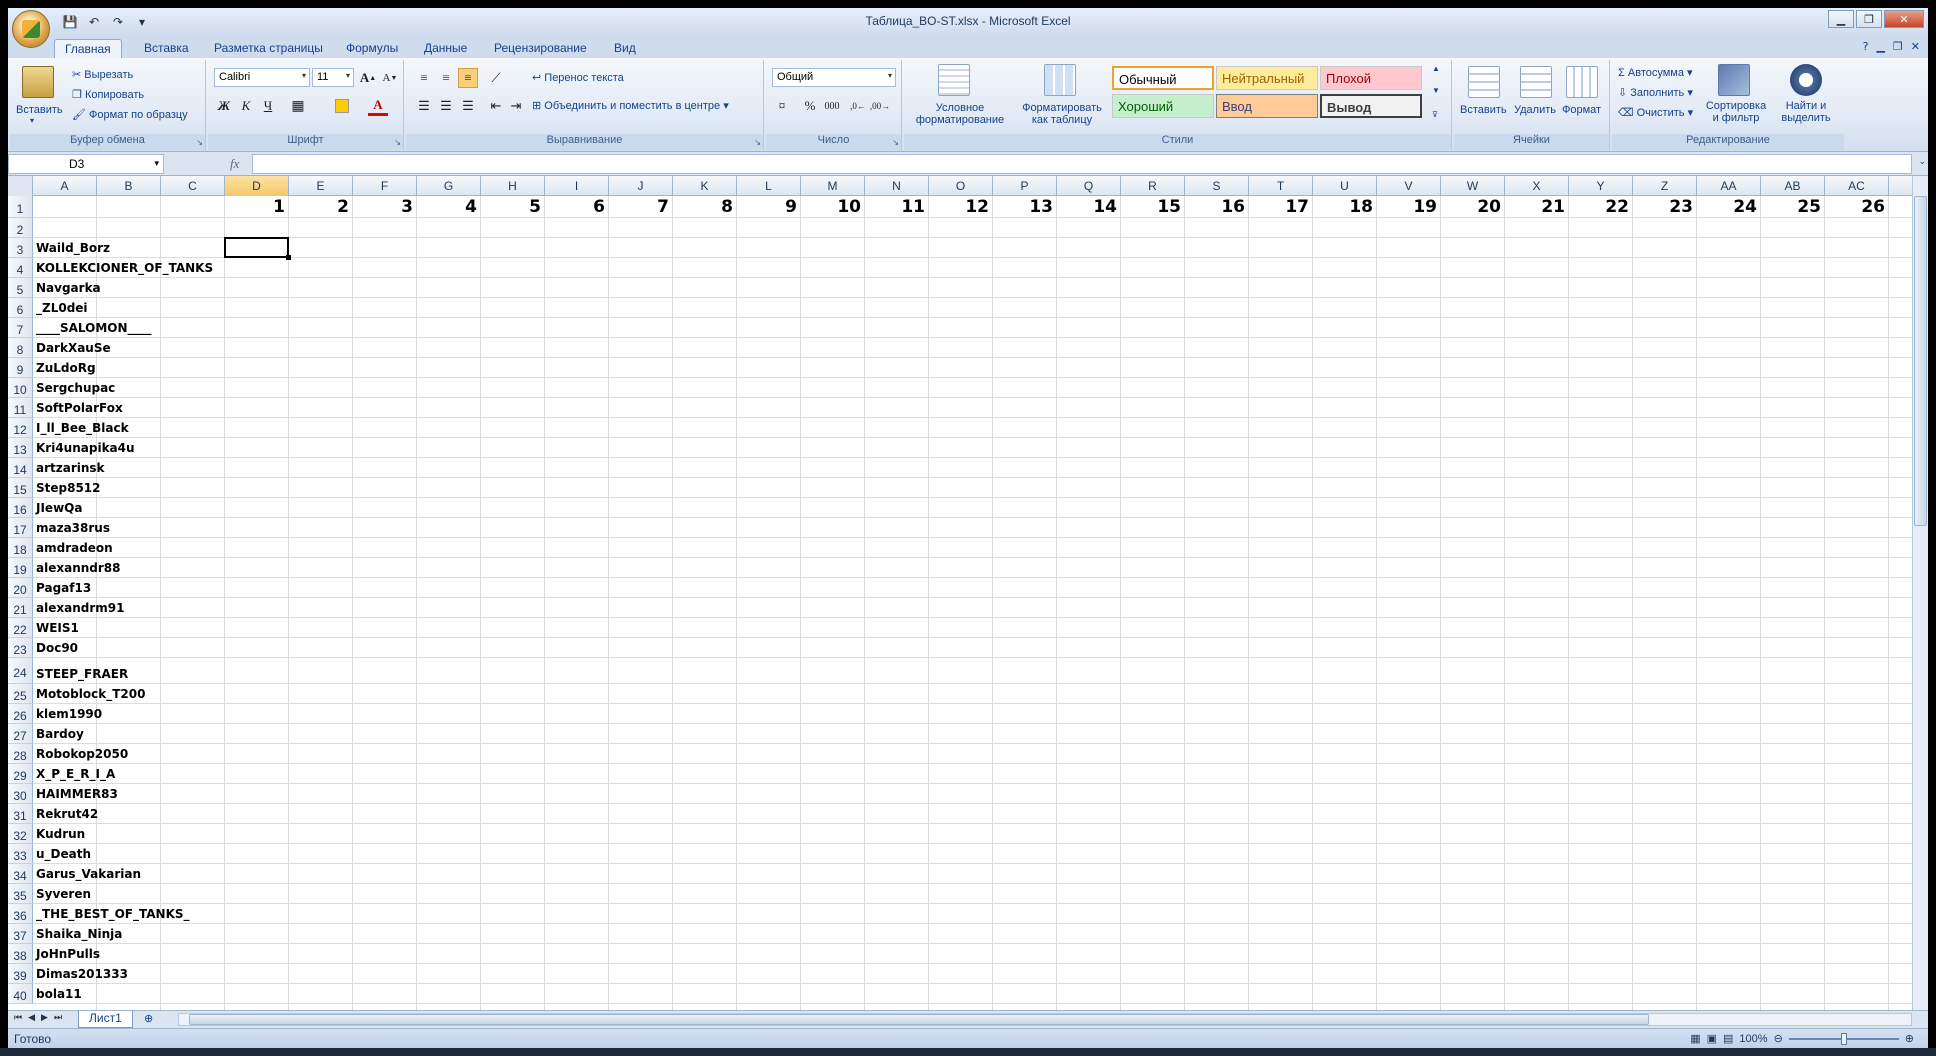 Image resolution: width=1936 pixels, height=1056 pixels. Describe the element at coordinates (1345, 186) in the screenshot. I see `column-header-u: U` at that location.